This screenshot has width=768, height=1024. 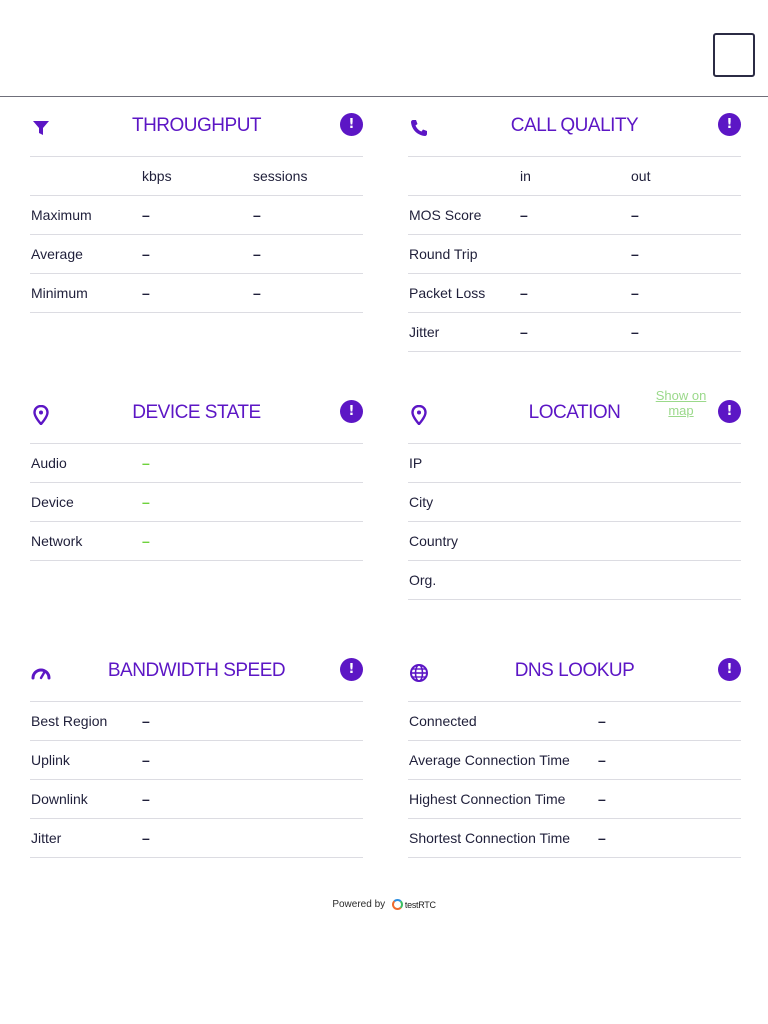 I want to click on location-header: LOCATION Show on map !, so click(x=574, y=414).